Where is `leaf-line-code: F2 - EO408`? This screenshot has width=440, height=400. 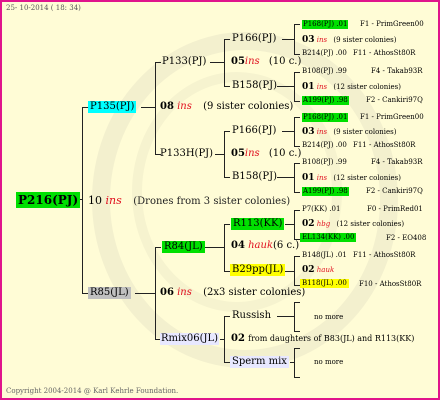
leaf-line-code: F2 - EO408 is located at coordinates (406, 238).